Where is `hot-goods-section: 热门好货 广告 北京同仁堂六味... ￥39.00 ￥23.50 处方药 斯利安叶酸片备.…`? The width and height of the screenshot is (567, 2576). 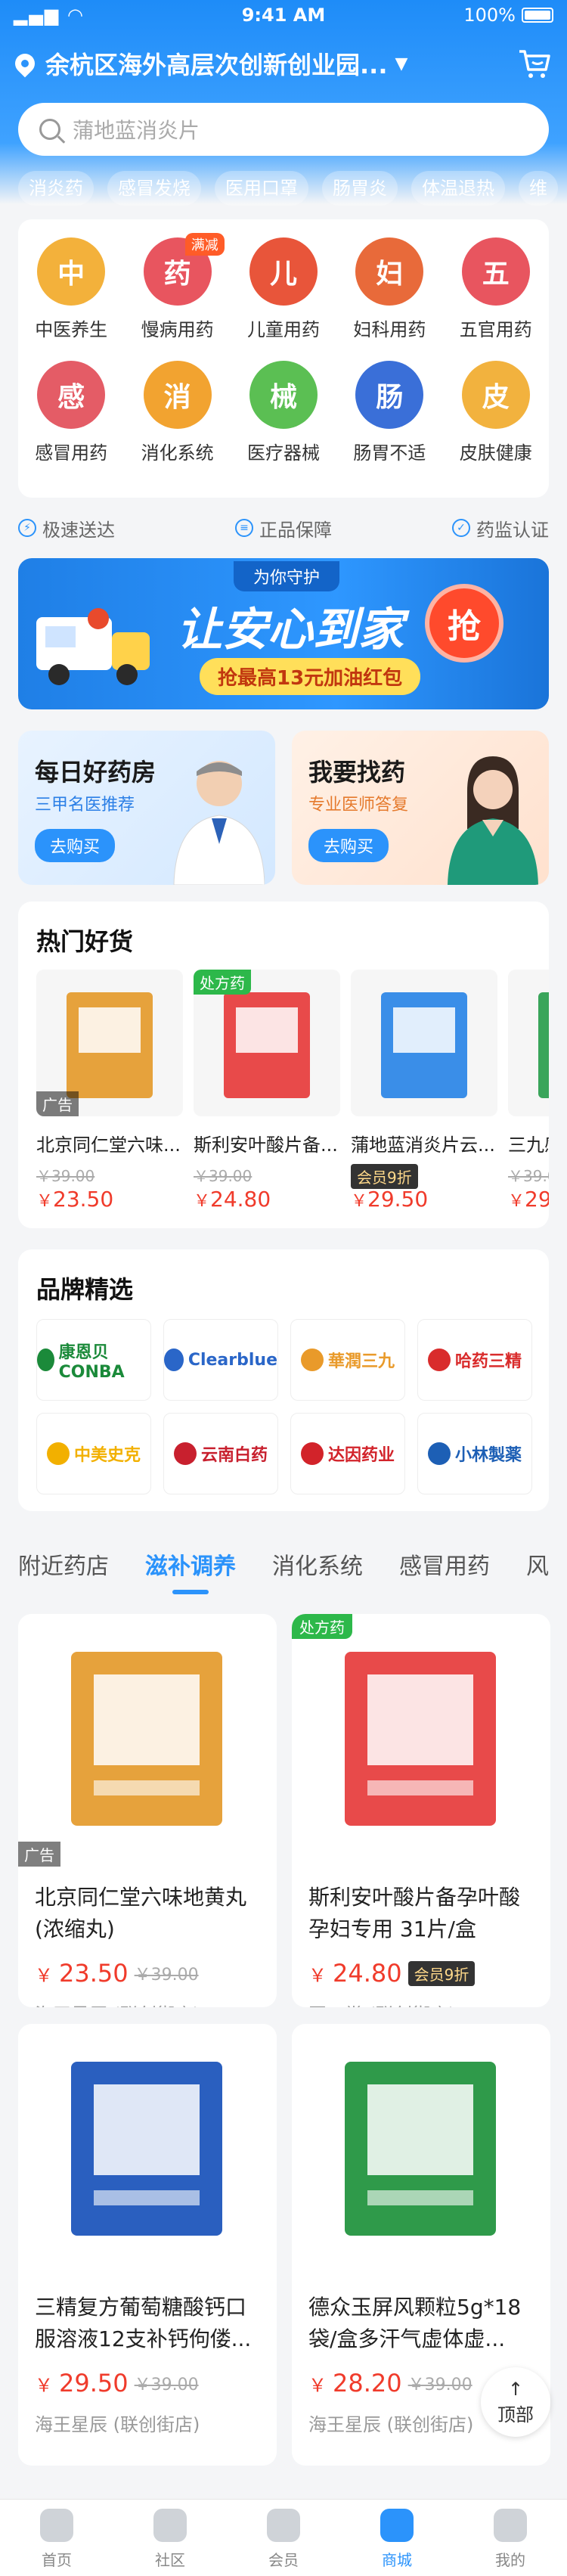 hot-goods-section: 热门好货 广告 北京同仁堂六味... ￥39.00 ￥23.50 处方药 斯利安叶酸片备.… is located at coordinates (283, 1065).